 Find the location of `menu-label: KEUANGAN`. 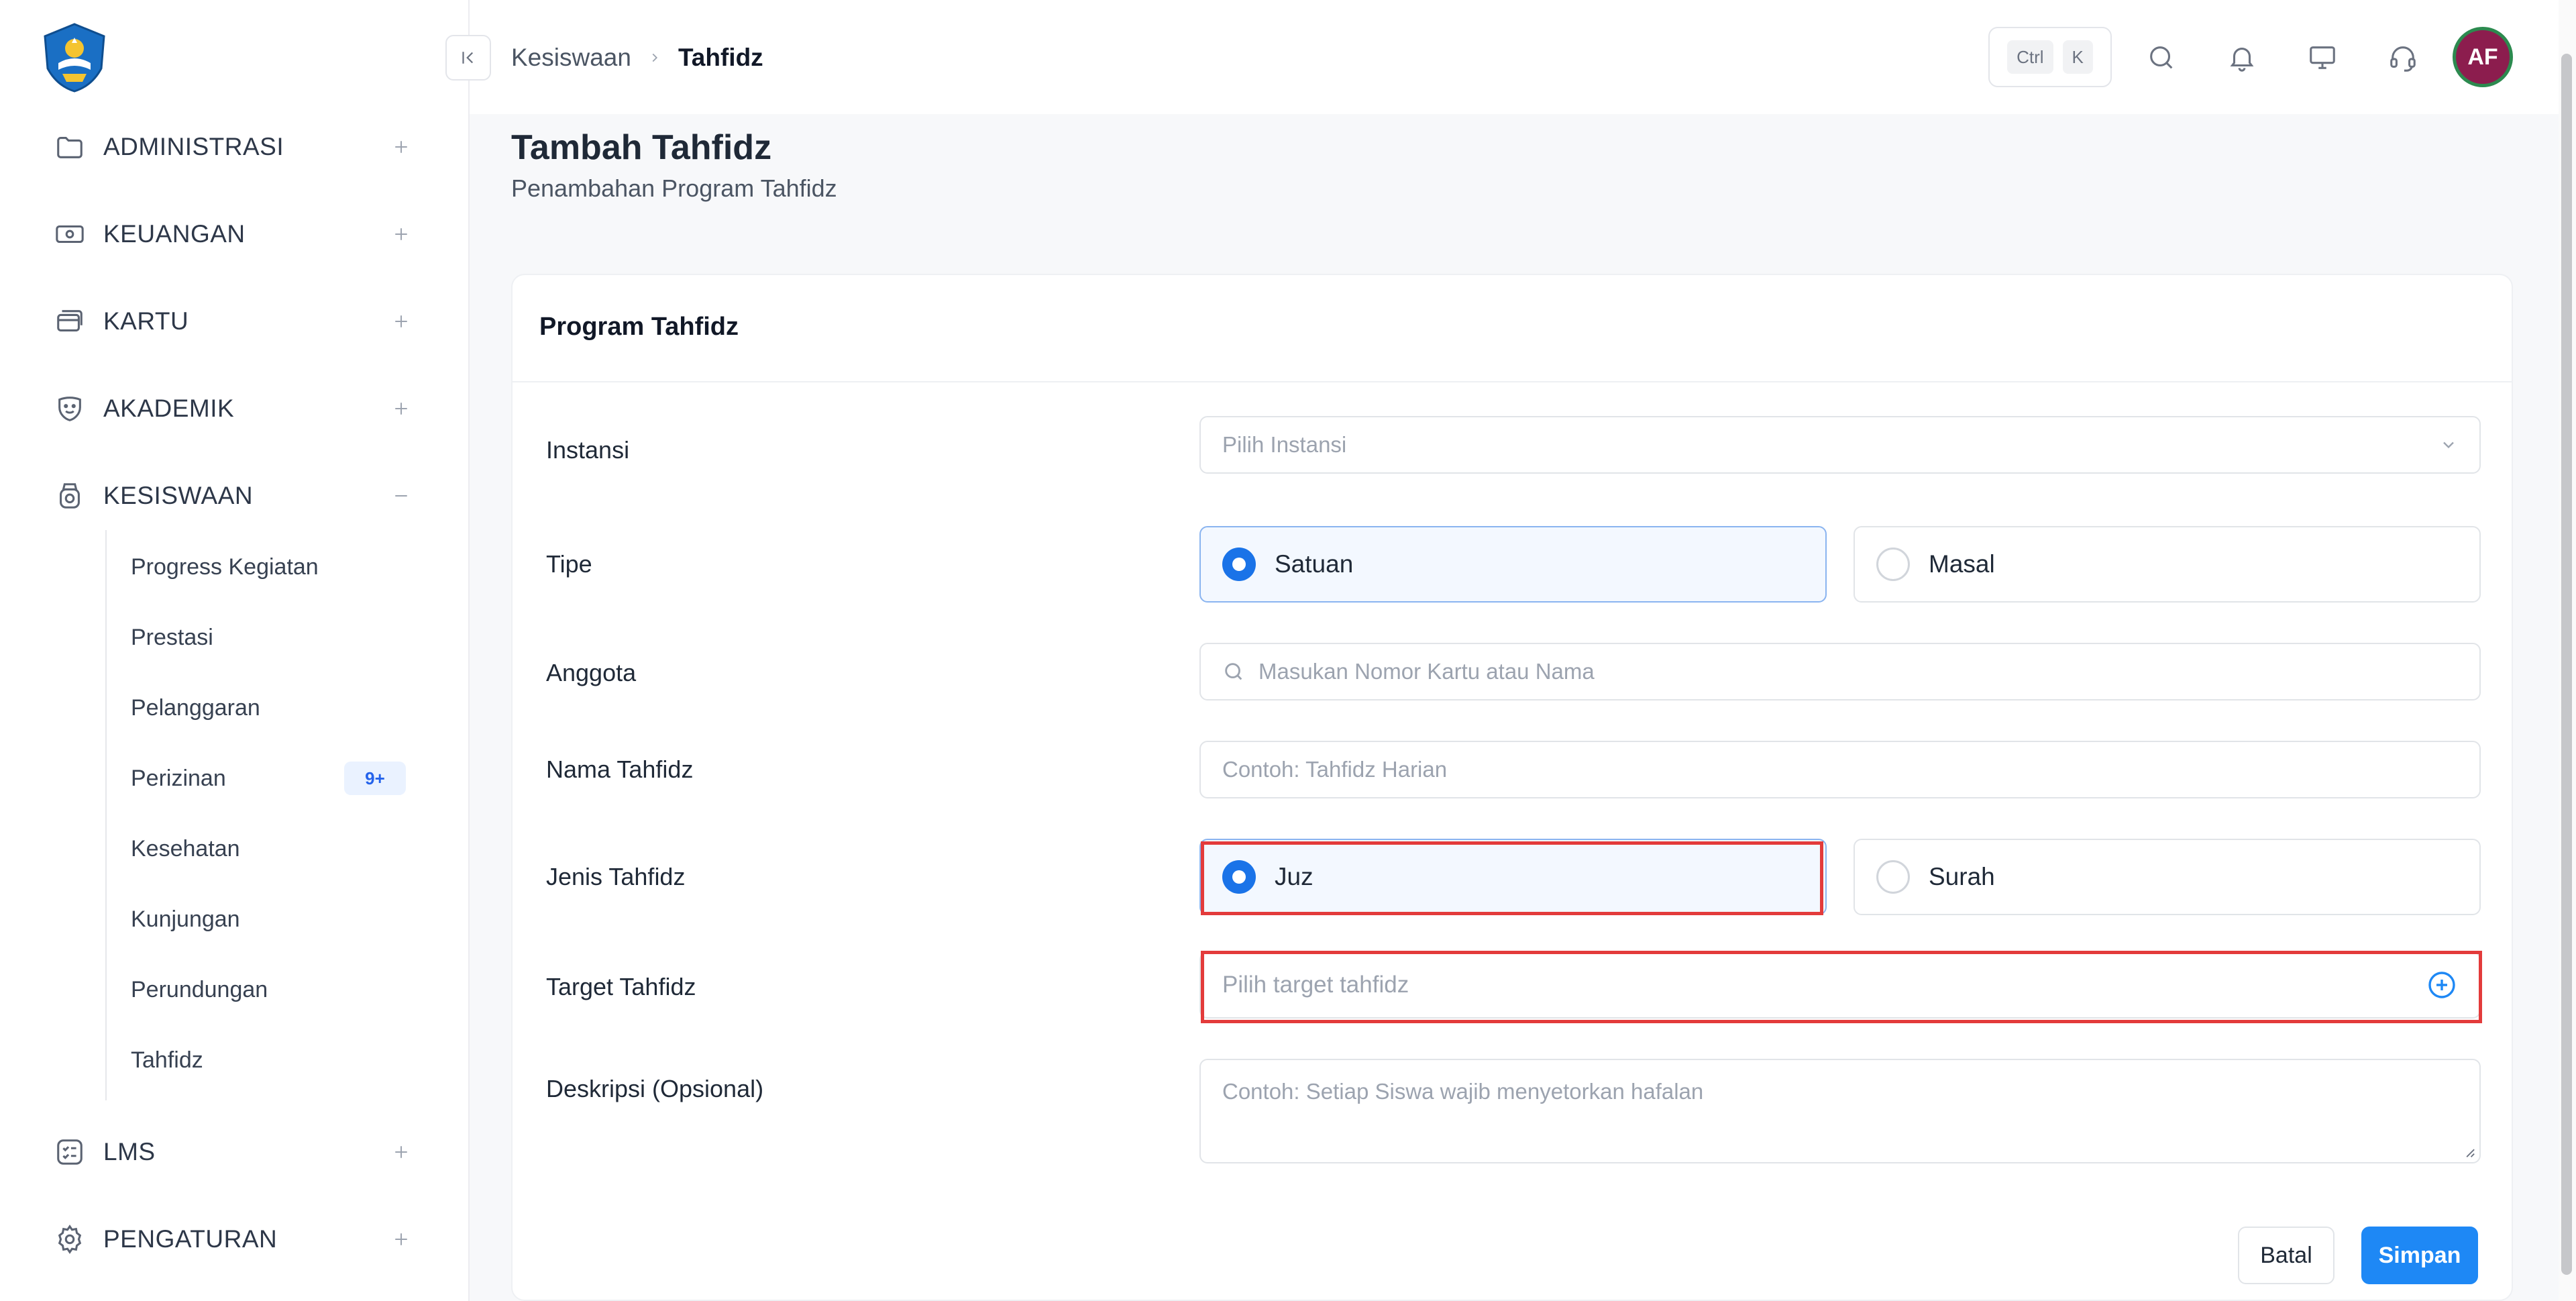

menu-label: KEUANGAN is located at coordinates (174, 234).